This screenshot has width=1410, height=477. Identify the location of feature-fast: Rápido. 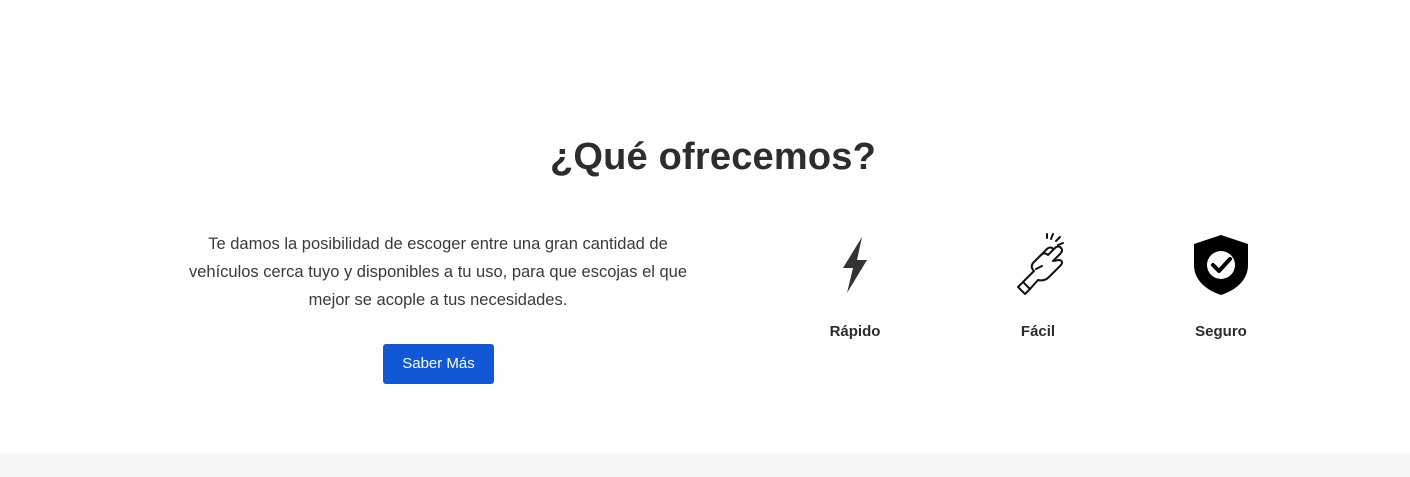
(855, 285).